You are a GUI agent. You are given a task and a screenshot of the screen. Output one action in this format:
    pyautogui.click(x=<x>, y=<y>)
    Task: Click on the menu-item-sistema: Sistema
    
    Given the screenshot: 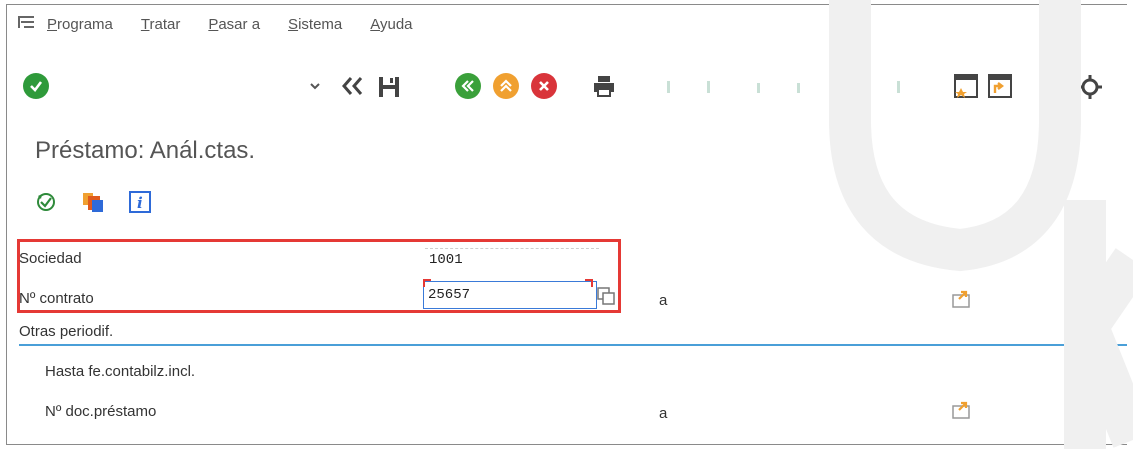 What is the action you would take?
    pyautogui.click(x=315, y=24)
    